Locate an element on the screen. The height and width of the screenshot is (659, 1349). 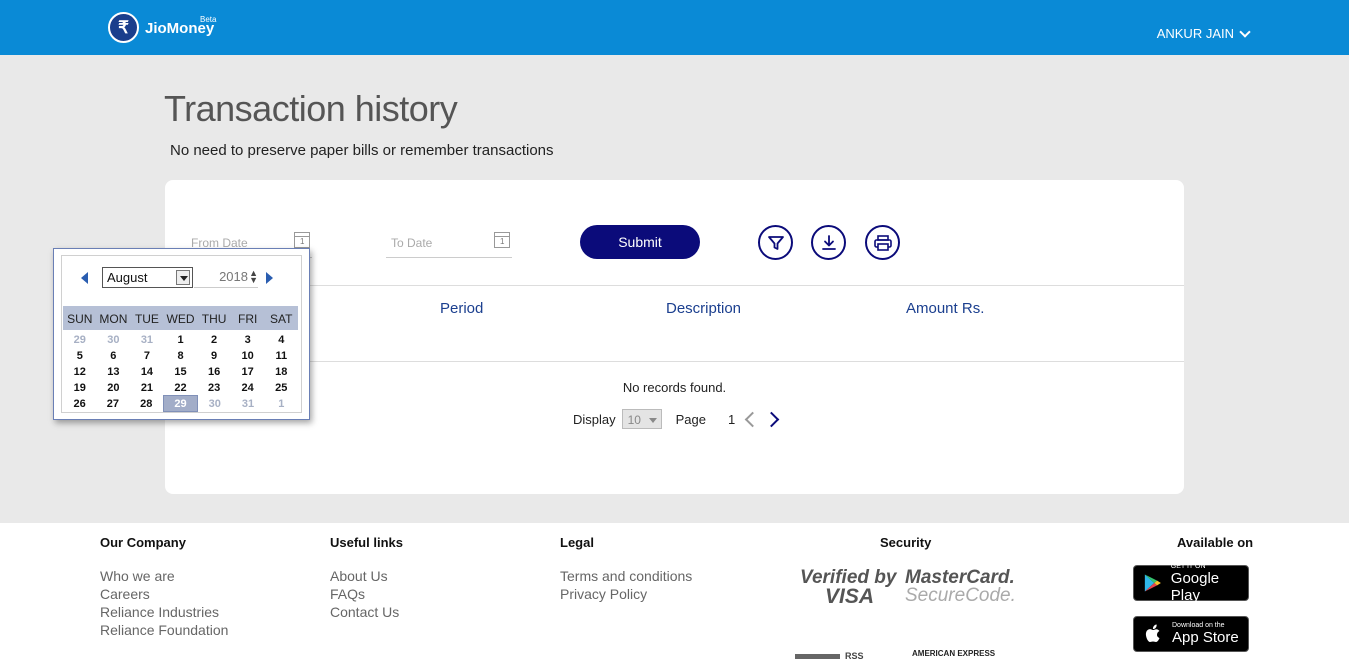
footer-heading-available: Available on is located at coordinates (1215, 542).